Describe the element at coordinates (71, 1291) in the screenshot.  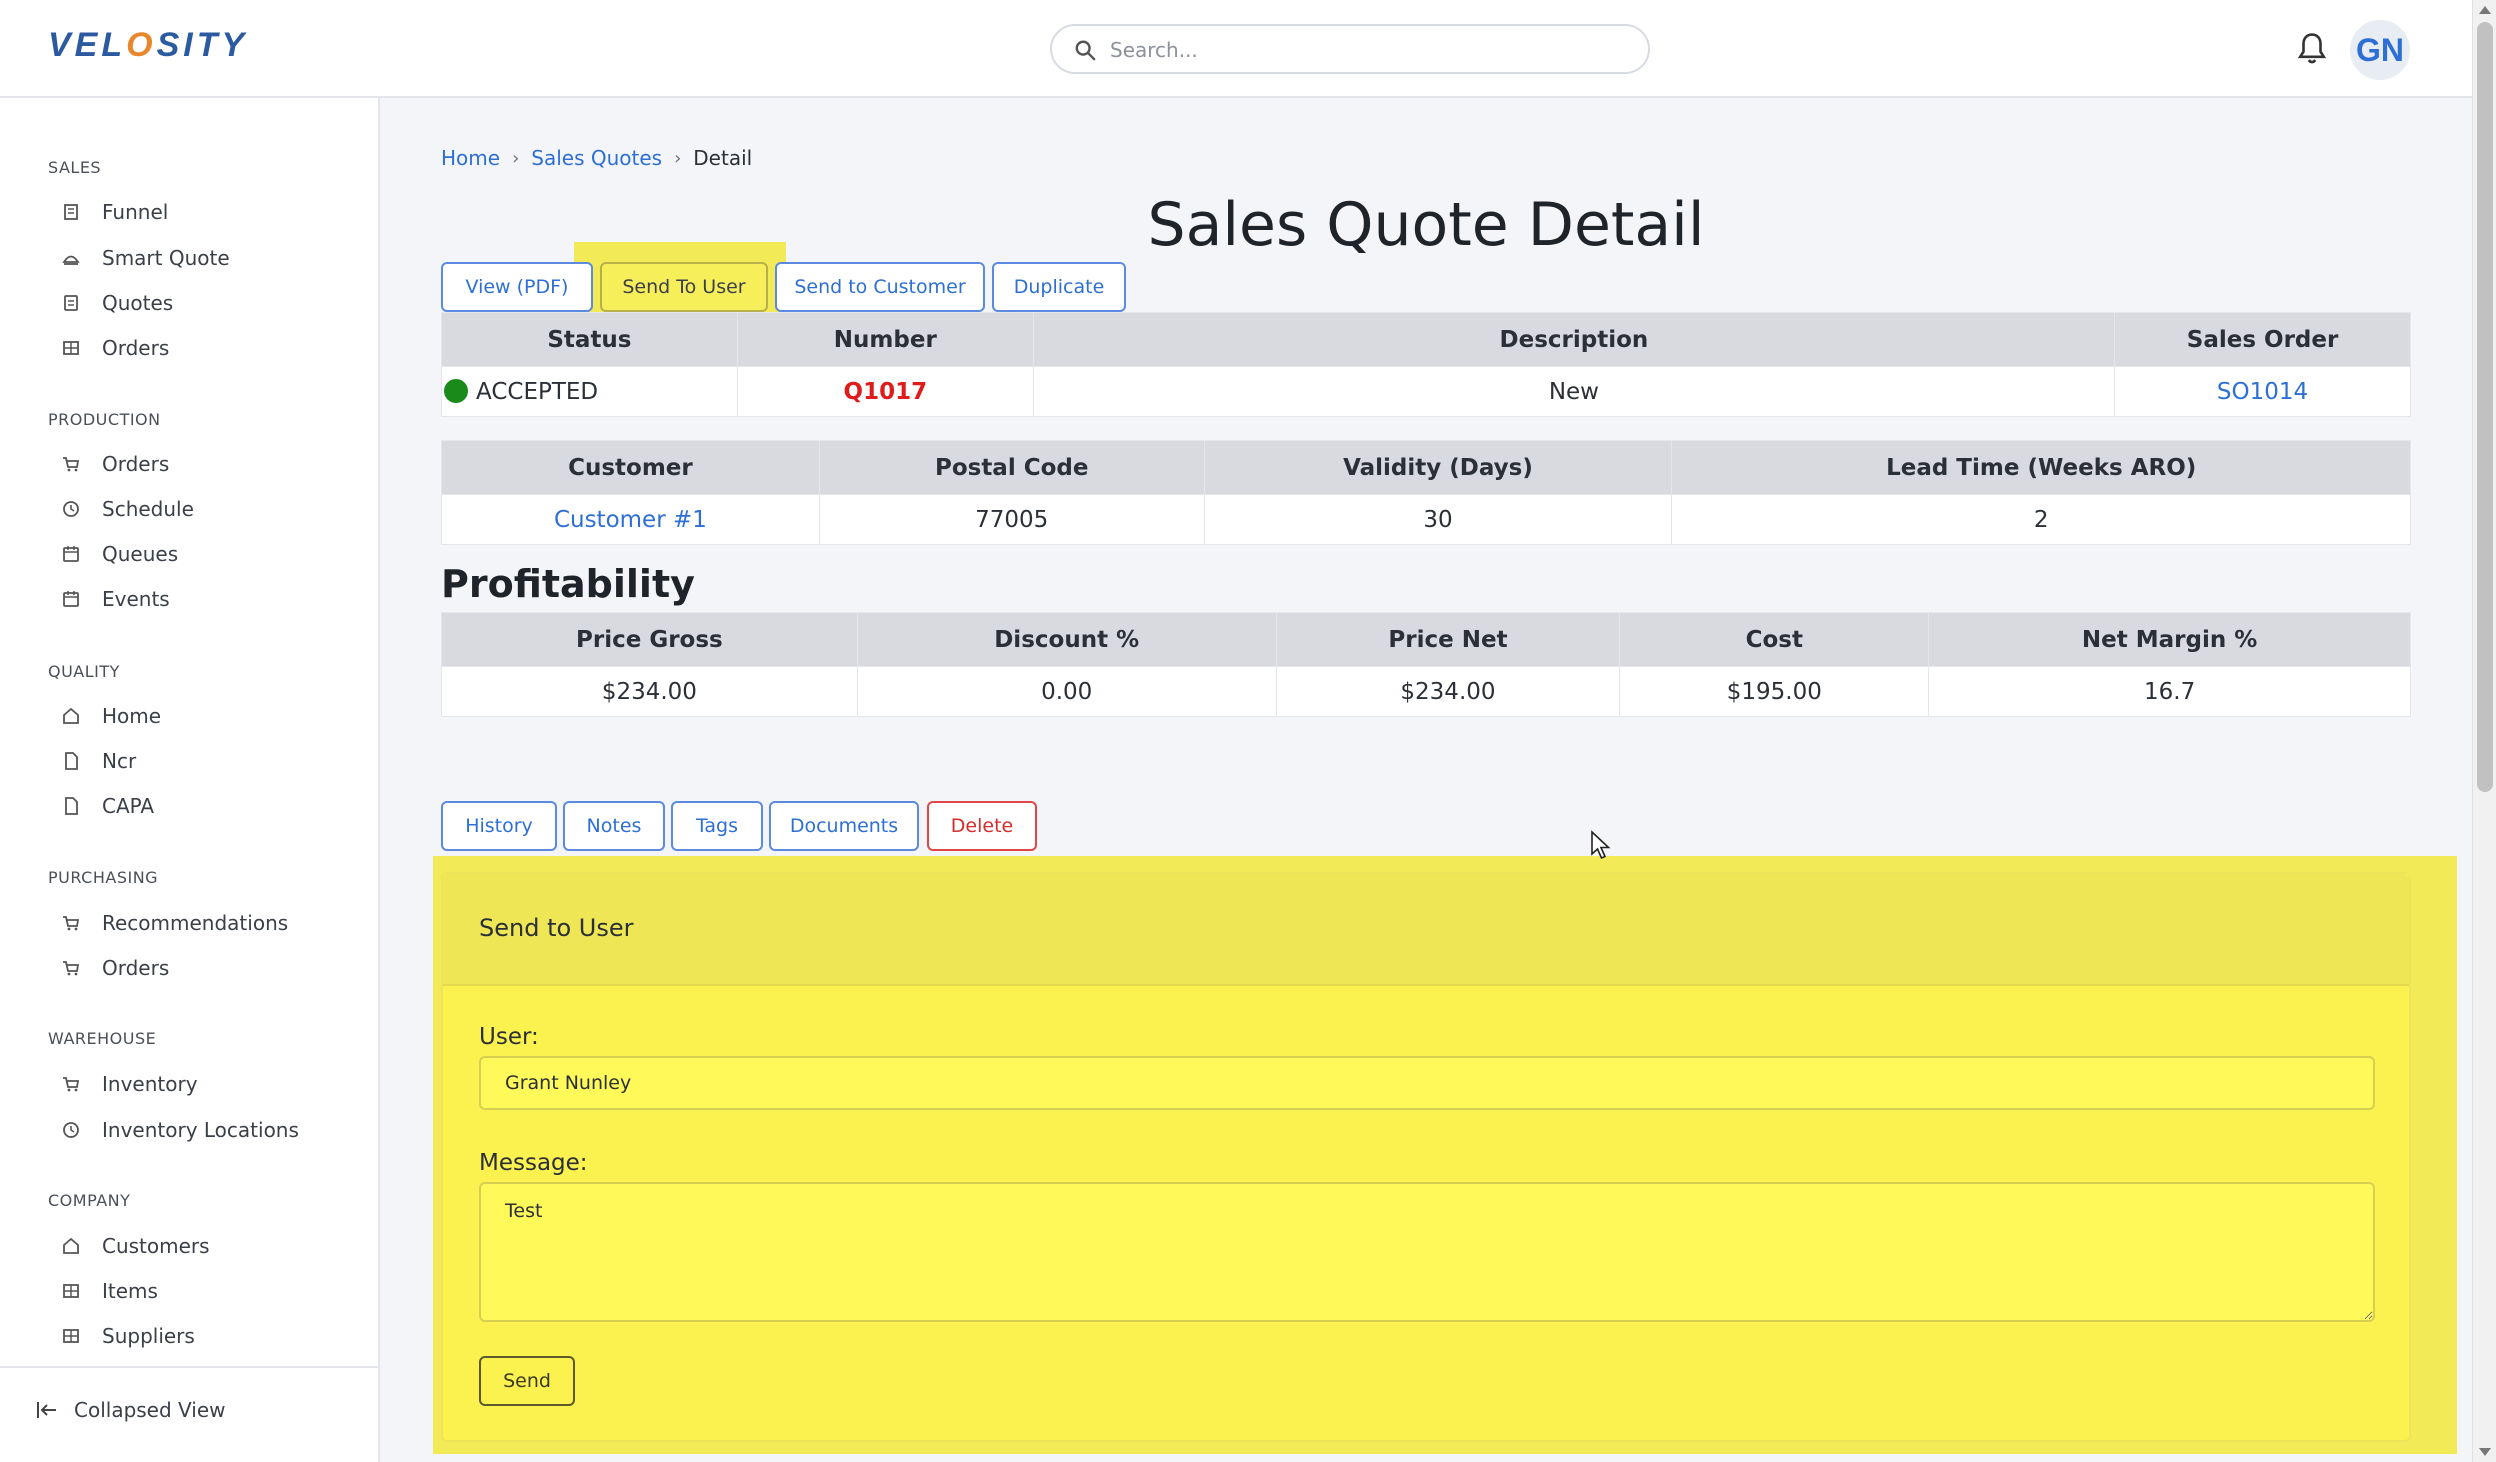
I see `grid-icon` at that location.